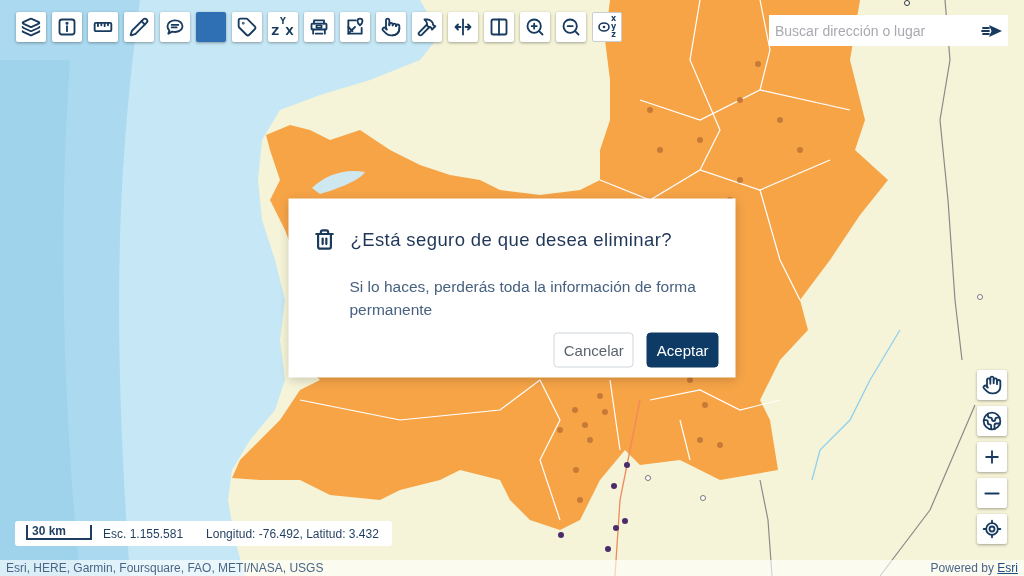  Describe the element at coordinates (211, 27) in the screenshot. I see `color-swatch` at that location.